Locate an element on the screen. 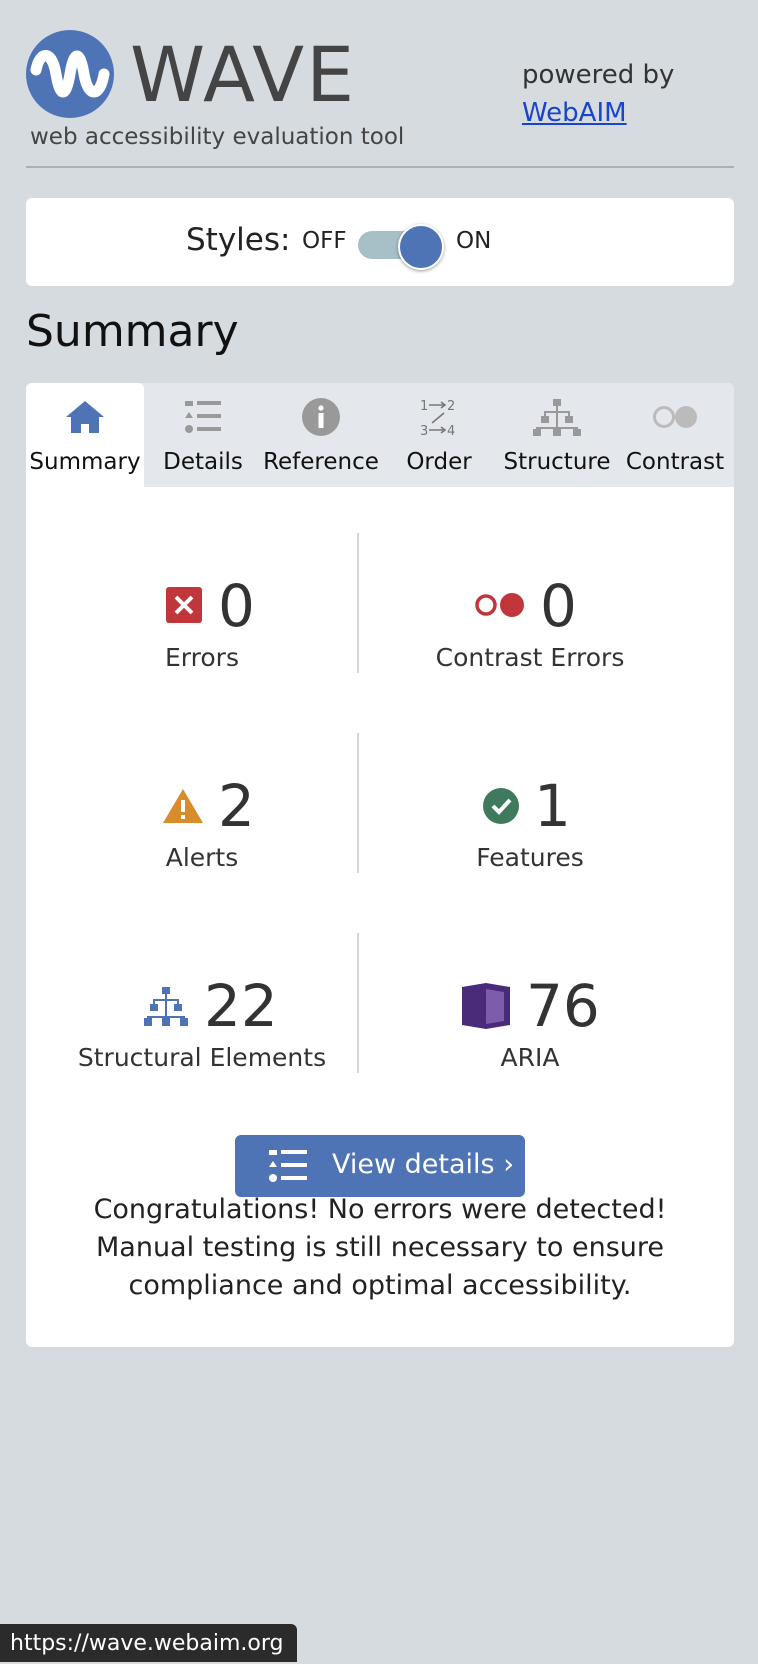 The height and width of the screenshot is (1664, 758). aria-icon is located at coordinates (486, 1006).